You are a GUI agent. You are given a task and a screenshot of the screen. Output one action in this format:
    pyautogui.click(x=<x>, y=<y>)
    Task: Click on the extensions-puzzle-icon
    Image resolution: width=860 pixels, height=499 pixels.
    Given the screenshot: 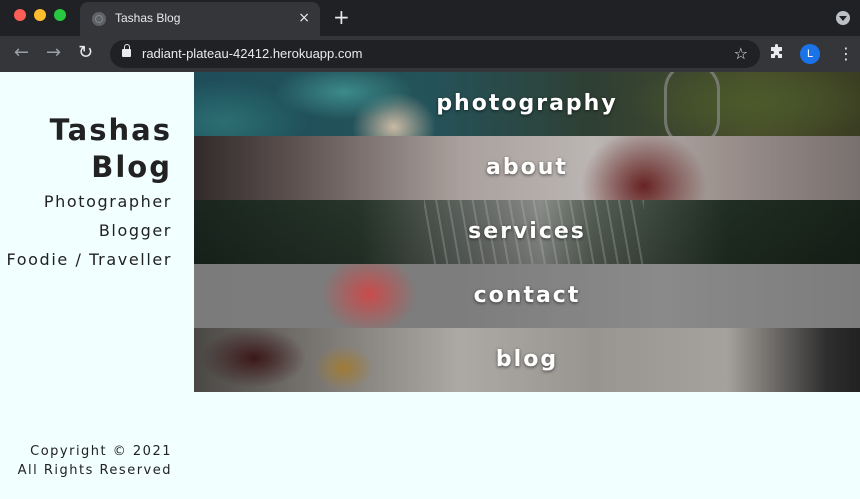 What is the action you would take?
    pyautogui.click(x=777, y=52)
    